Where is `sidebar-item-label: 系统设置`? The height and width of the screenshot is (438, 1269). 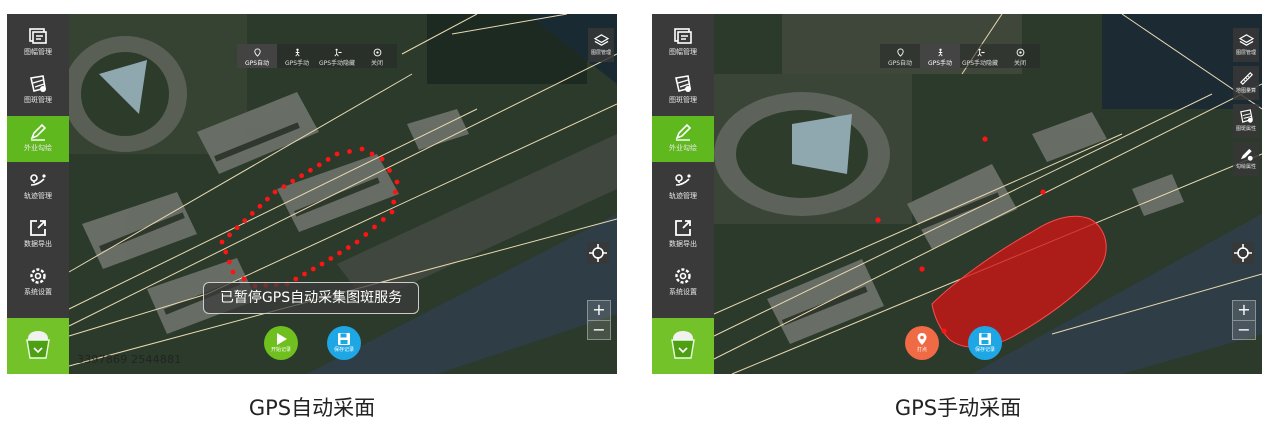
sidebar-item-label: 系统设置 is located at coordinates (683, 292).